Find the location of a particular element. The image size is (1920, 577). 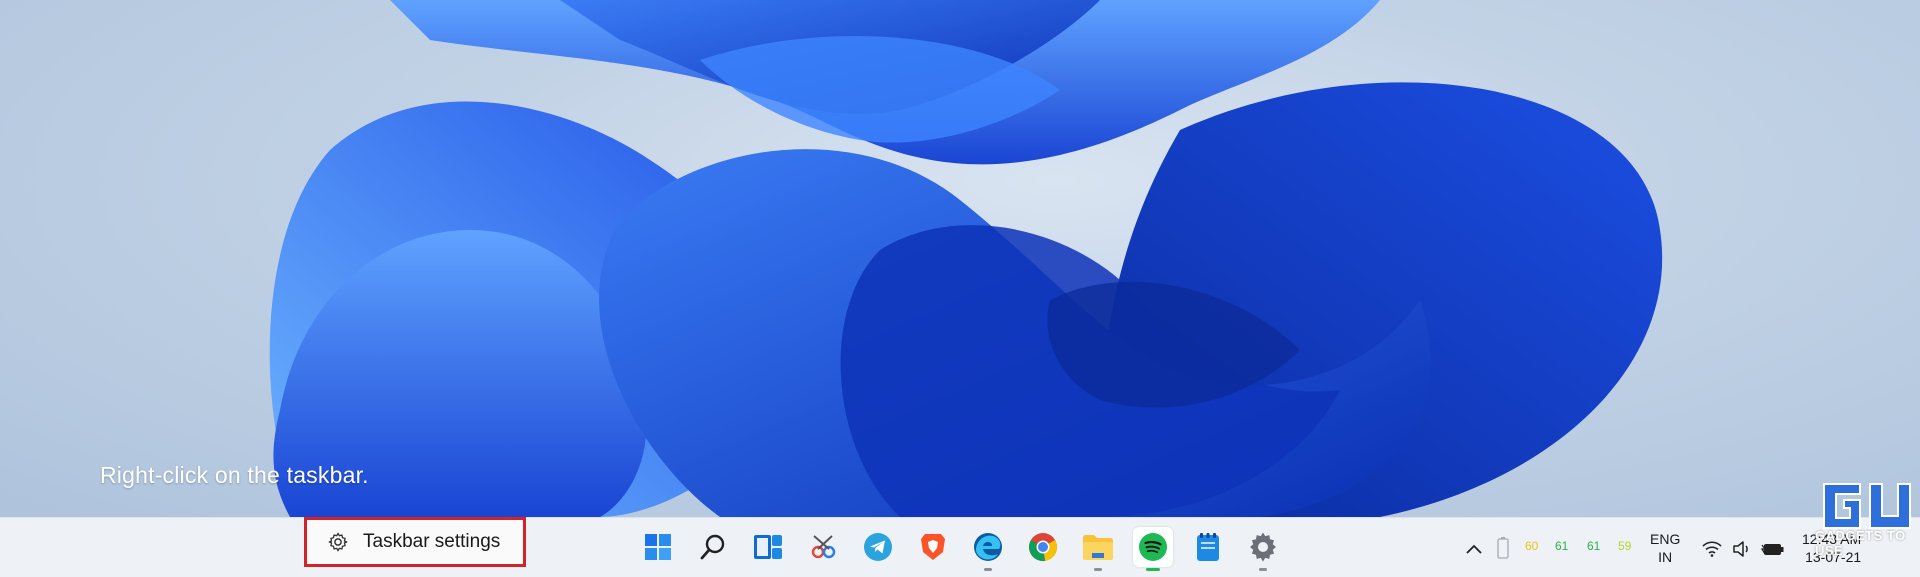

settings-running-indicator is located at coordinates (1263, 569).